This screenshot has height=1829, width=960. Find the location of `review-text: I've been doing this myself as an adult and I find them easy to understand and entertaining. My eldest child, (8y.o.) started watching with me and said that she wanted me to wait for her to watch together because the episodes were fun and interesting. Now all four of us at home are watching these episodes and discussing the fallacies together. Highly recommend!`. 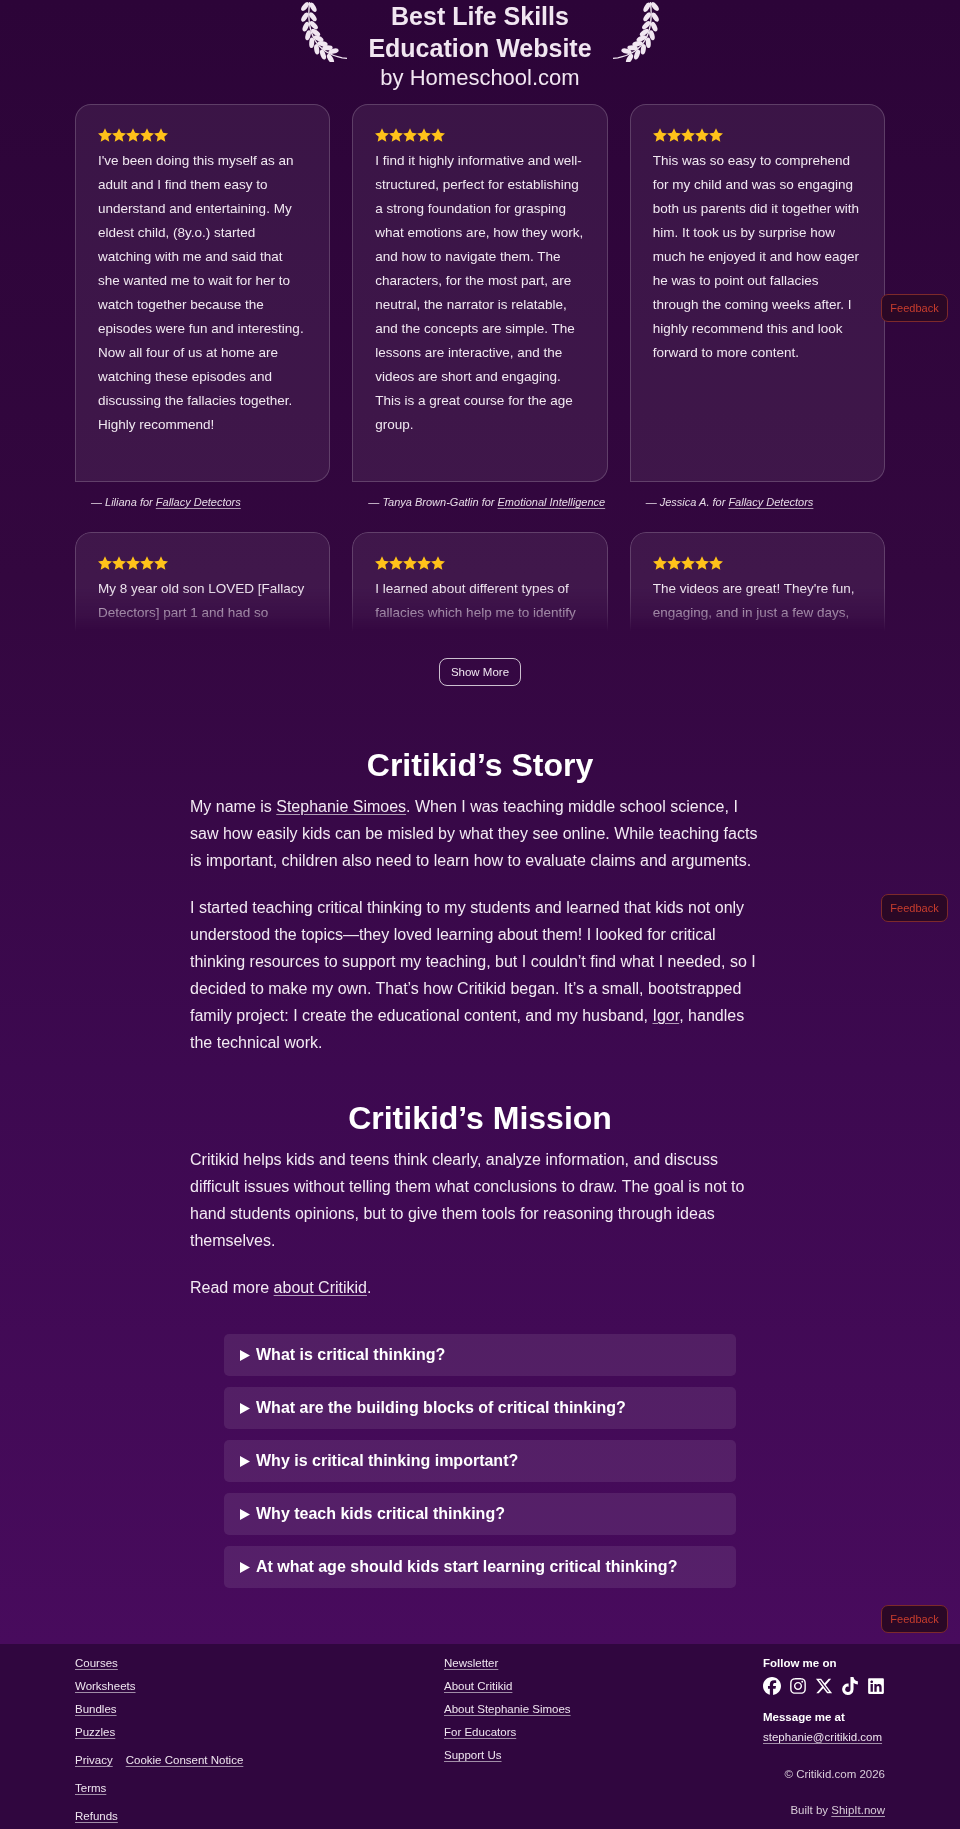

review-text: I've been doing this myself as an adult and I find them easy to understand and entertaining. My eldest child, (8y.o.) started watching with me and said that she wanted me to wait for her to watch together because the episodes were fun and interesting. Now all four of us at home are watching these episodes and discussing the fallacies together. Highly recommend! is located at coordinates (201, 293).